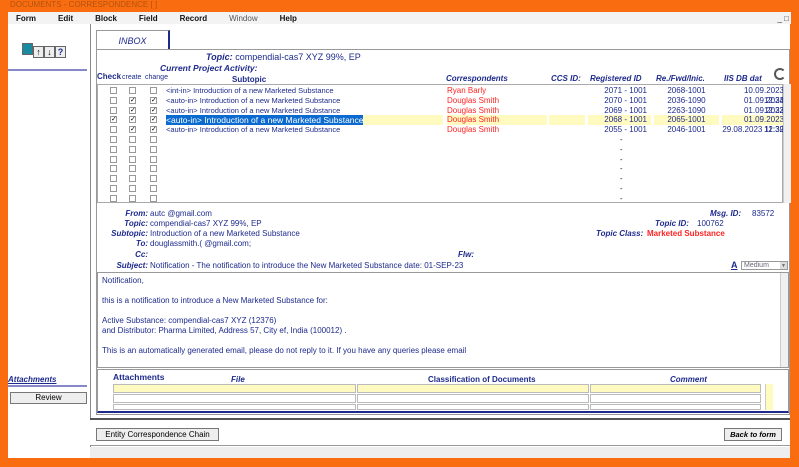 This screenshot has height=467, width=799. What do you see at coordinates (619, 101) in the screenshot?
I see `registered-id-cell: 2070 - 1001` at bounding box center [619, 101].